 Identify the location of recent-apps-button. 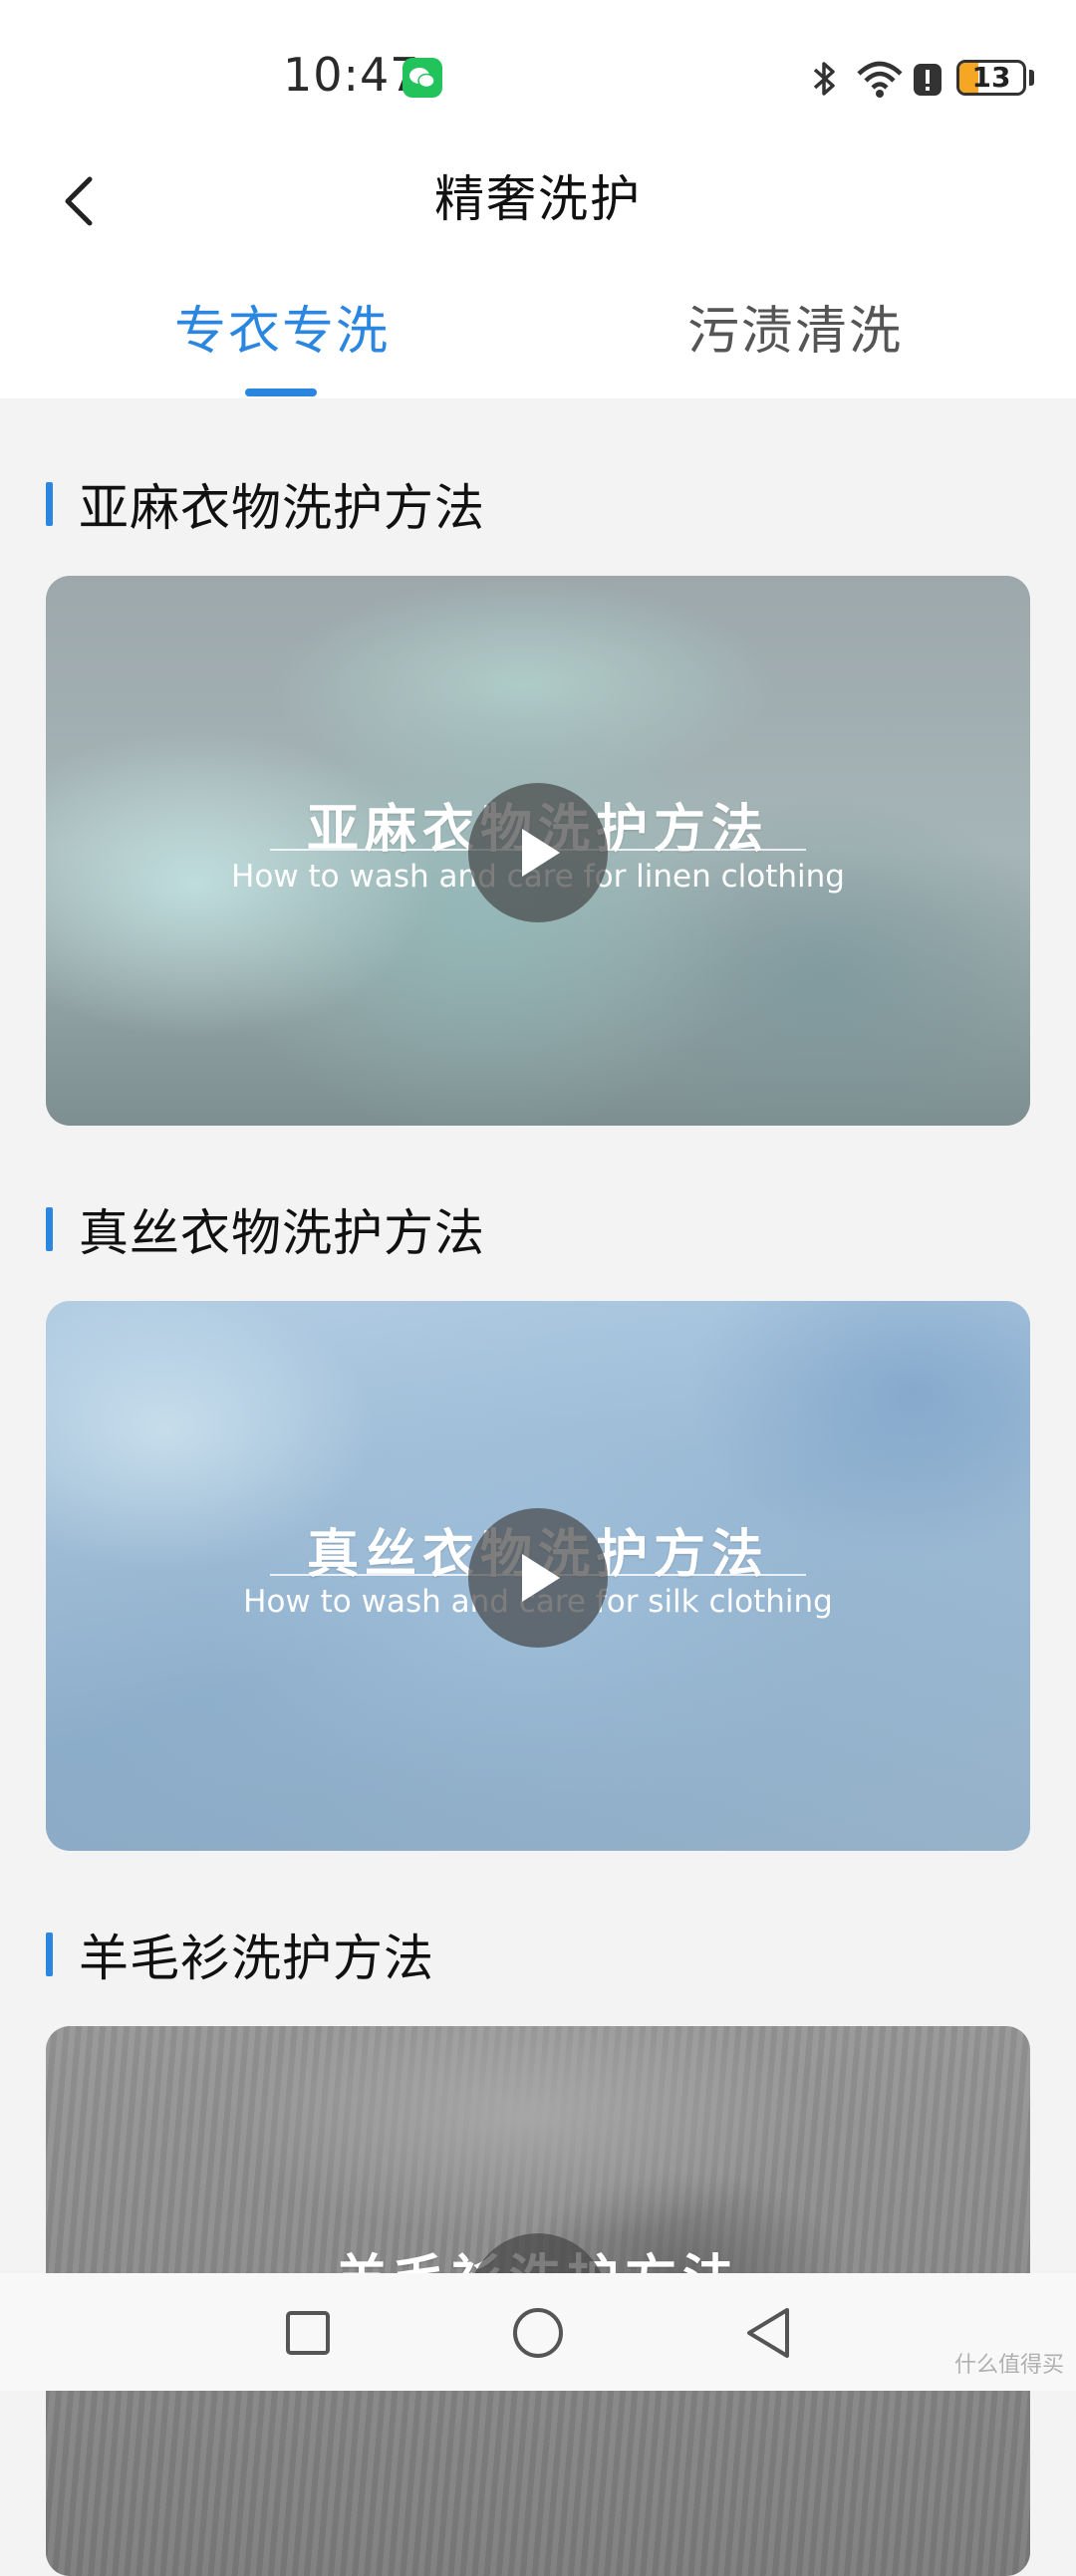
(308, 2333).